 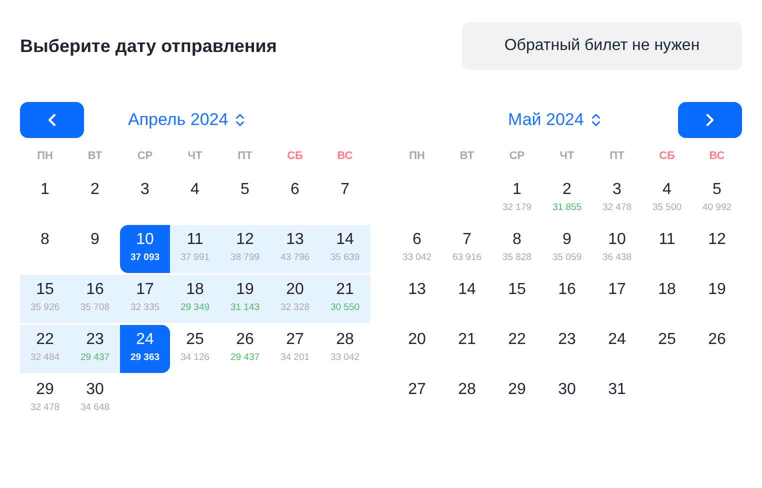 What do you see at coordinates (667, 348) in the screenshot?
I see `calendar-day: 25` at bounding box center [667, 348].